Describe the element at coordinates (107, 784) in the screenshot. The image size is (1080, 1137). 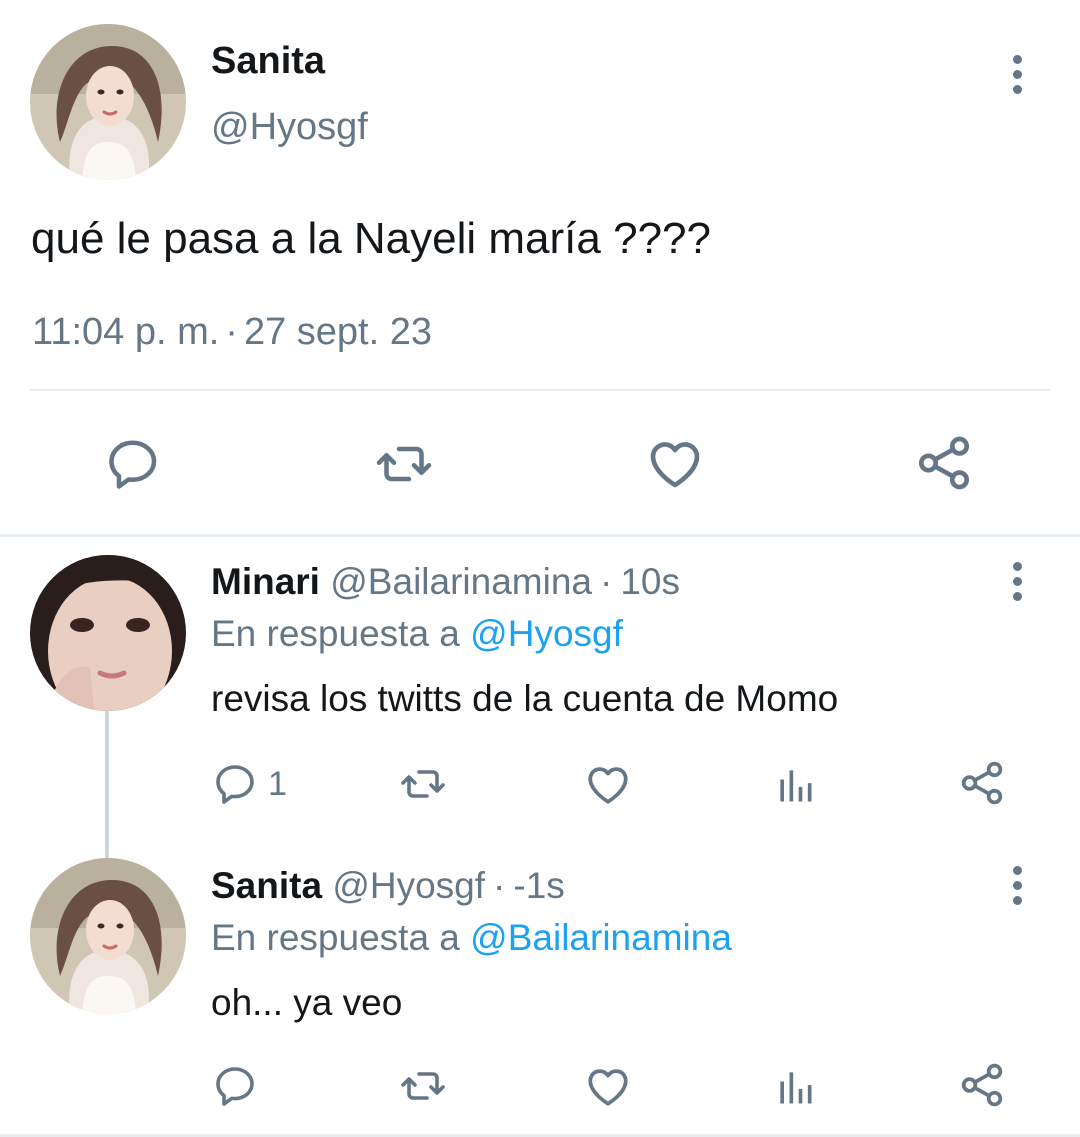
I see `thread-connector` at that location.